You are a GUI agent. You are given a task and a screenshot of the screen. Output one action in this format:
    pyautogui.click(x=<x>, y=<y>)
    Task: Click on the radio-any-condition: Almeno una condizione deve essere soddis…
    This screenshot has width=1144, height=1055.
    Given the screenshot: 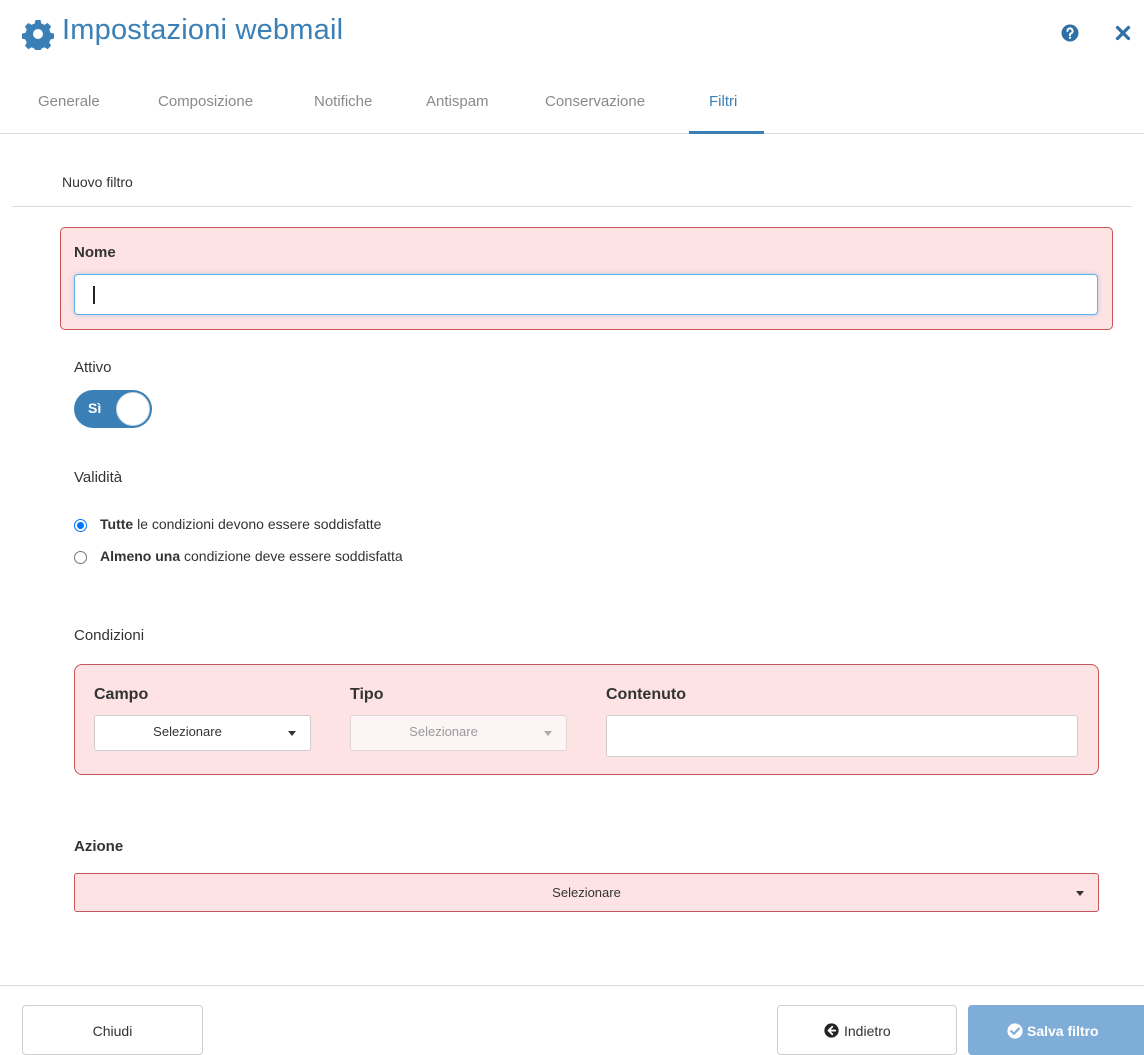 What is the action you would take?
    pyautogui.click(x=304, y=558)
    